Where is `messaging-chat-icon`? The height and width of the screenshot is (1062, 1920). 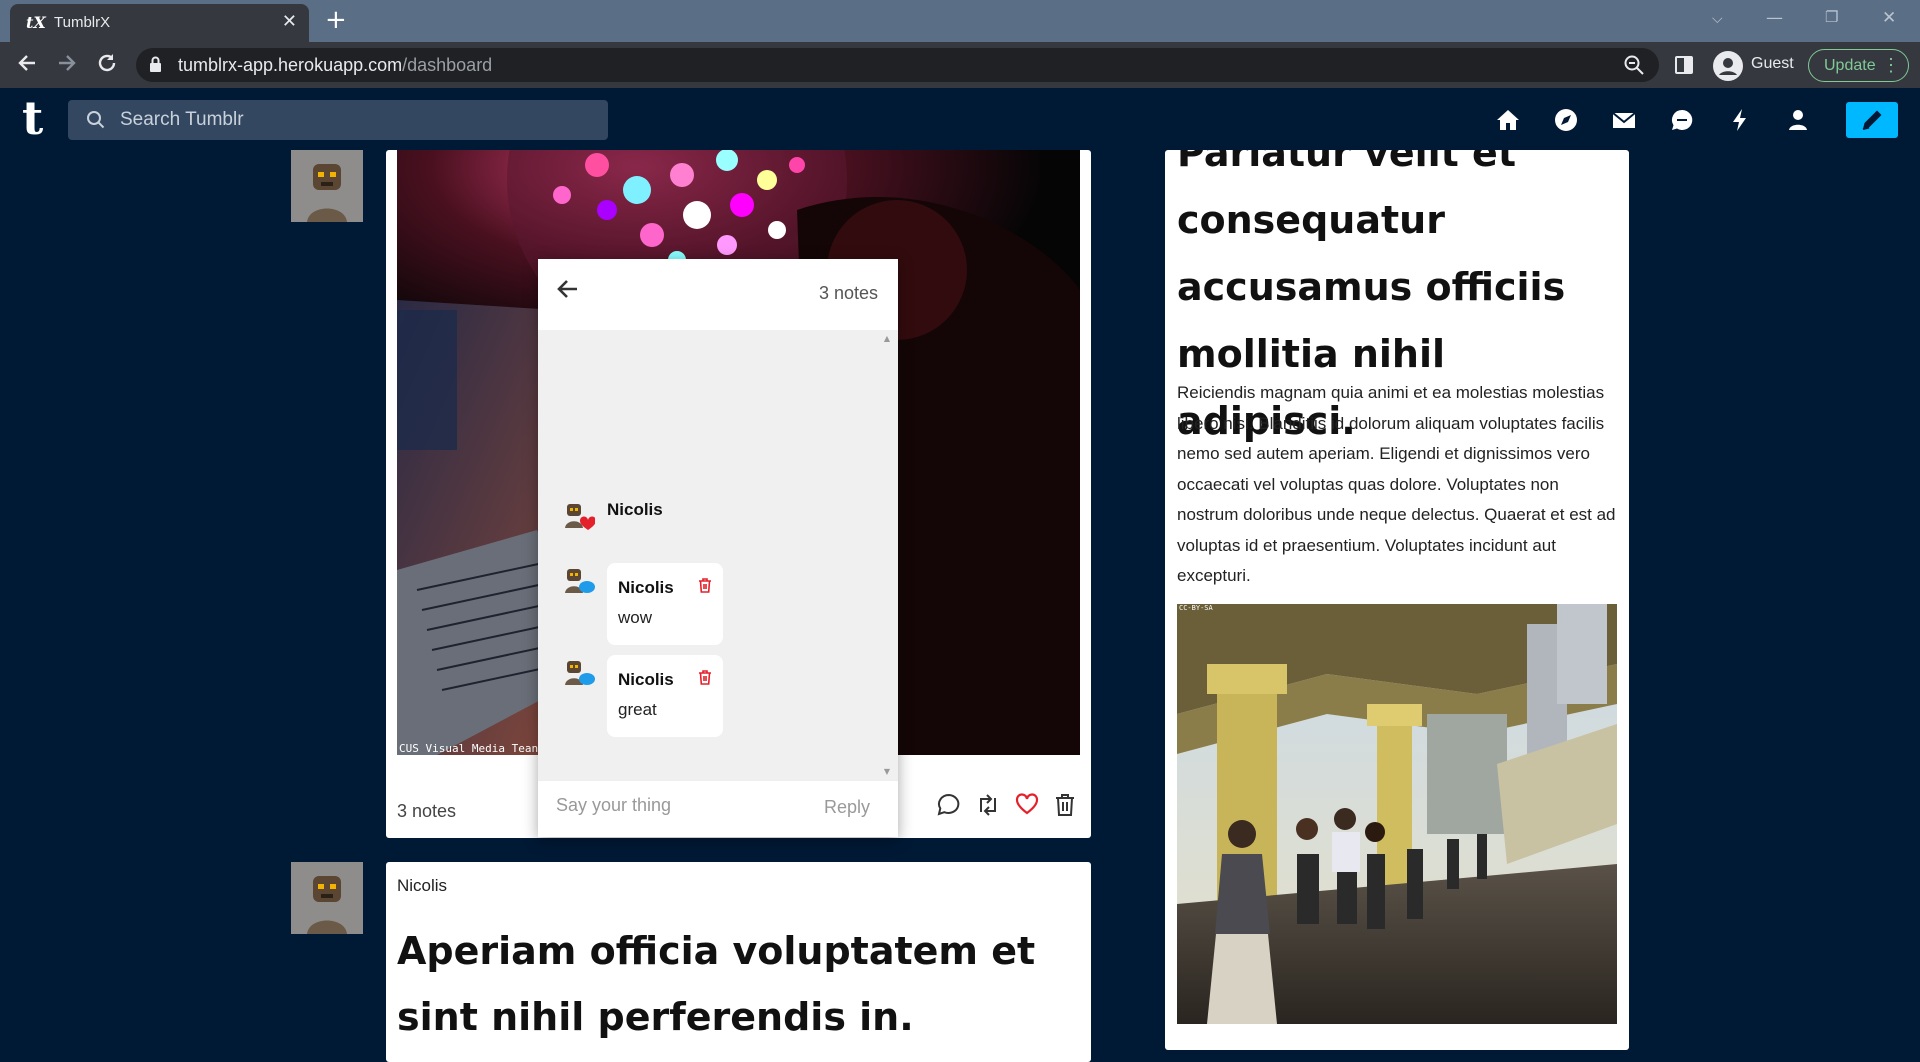
messaging-chat-icon is located at coordinates (1682, 120).